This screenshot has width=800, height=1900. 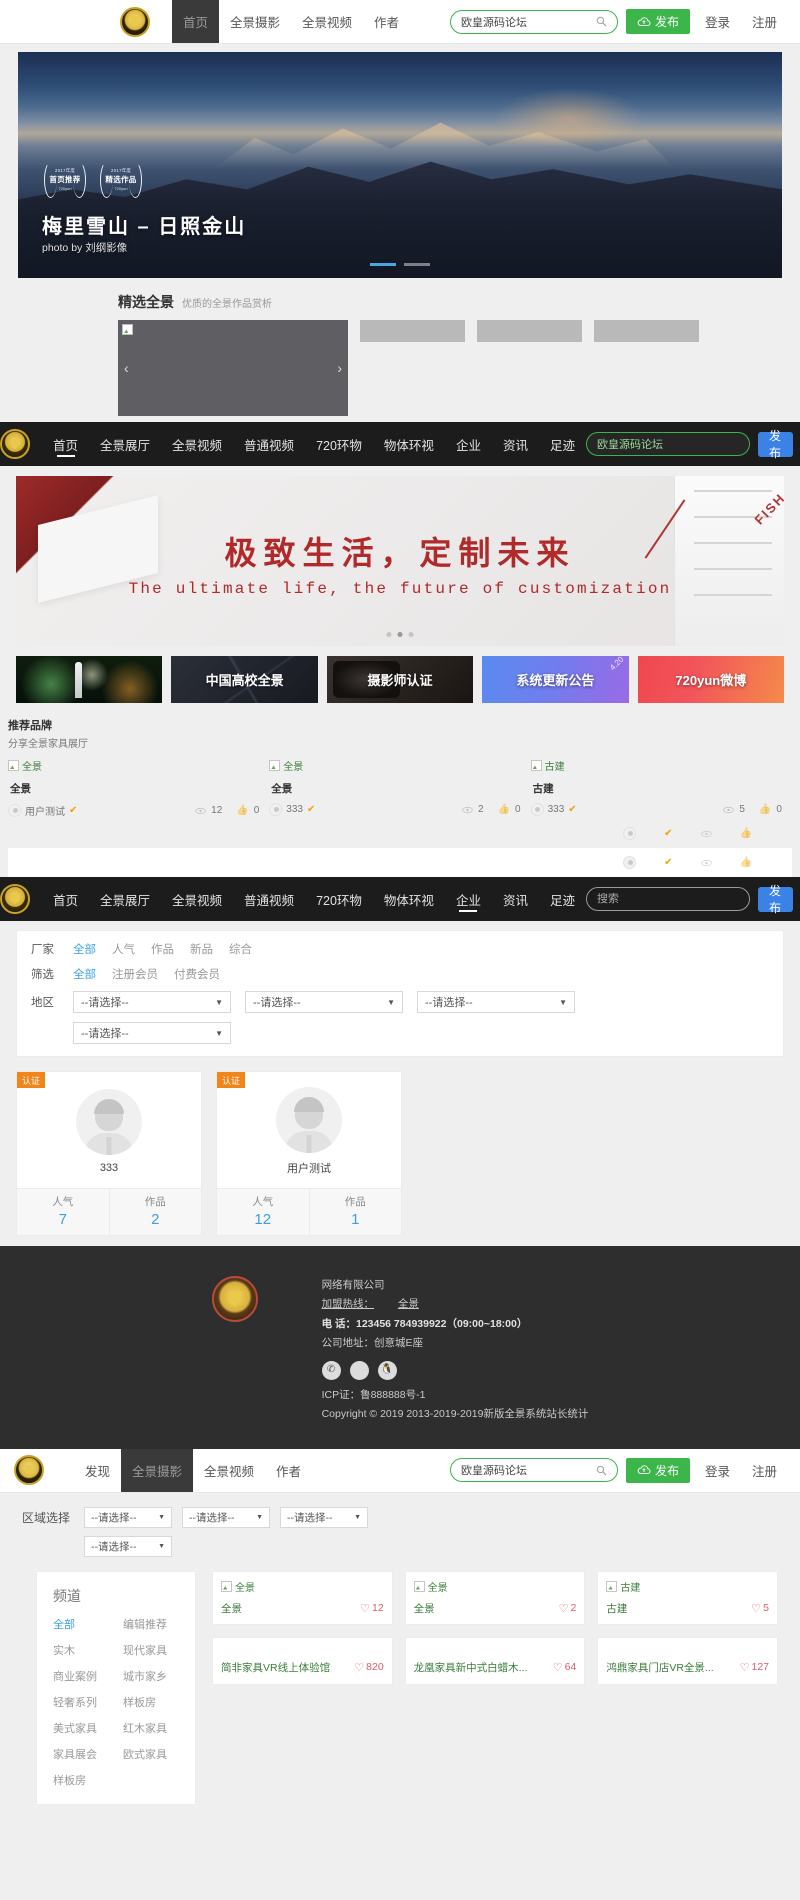 What do you see at coordinates (81, 1702) in the screenshot?
I see `channel-item-light-luxury: 轻奢系列` at bounding box center [81, 1702].